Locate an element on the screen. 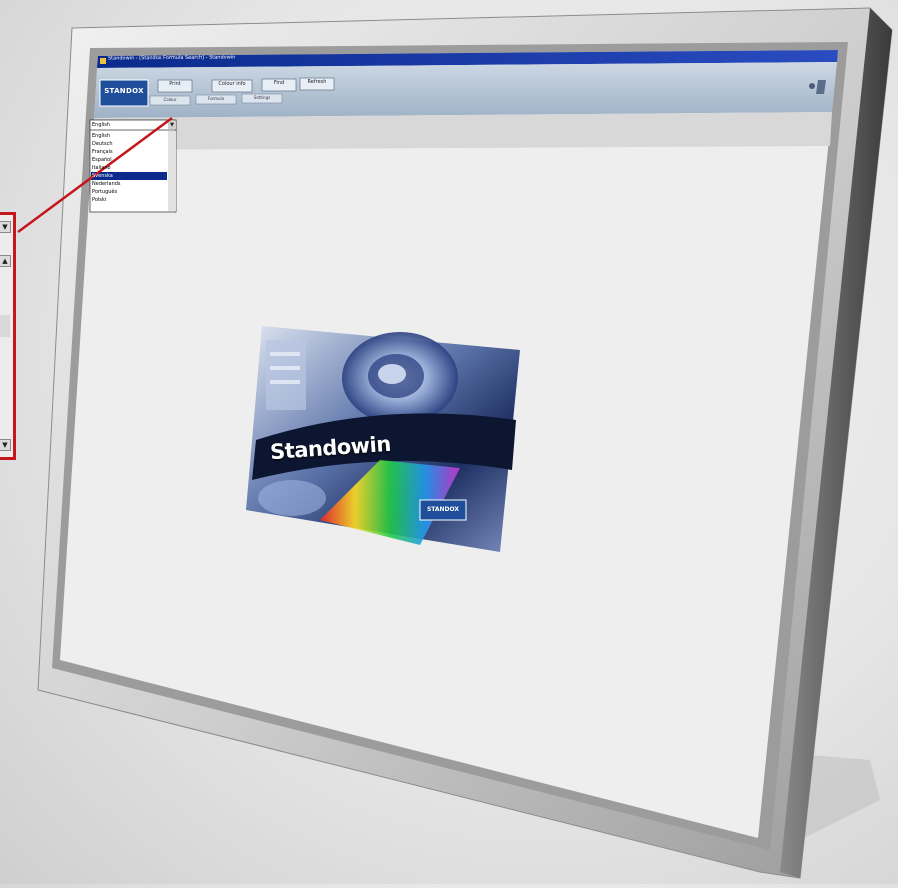  refresh-button: Refresh is located at coordinates (317, 82).